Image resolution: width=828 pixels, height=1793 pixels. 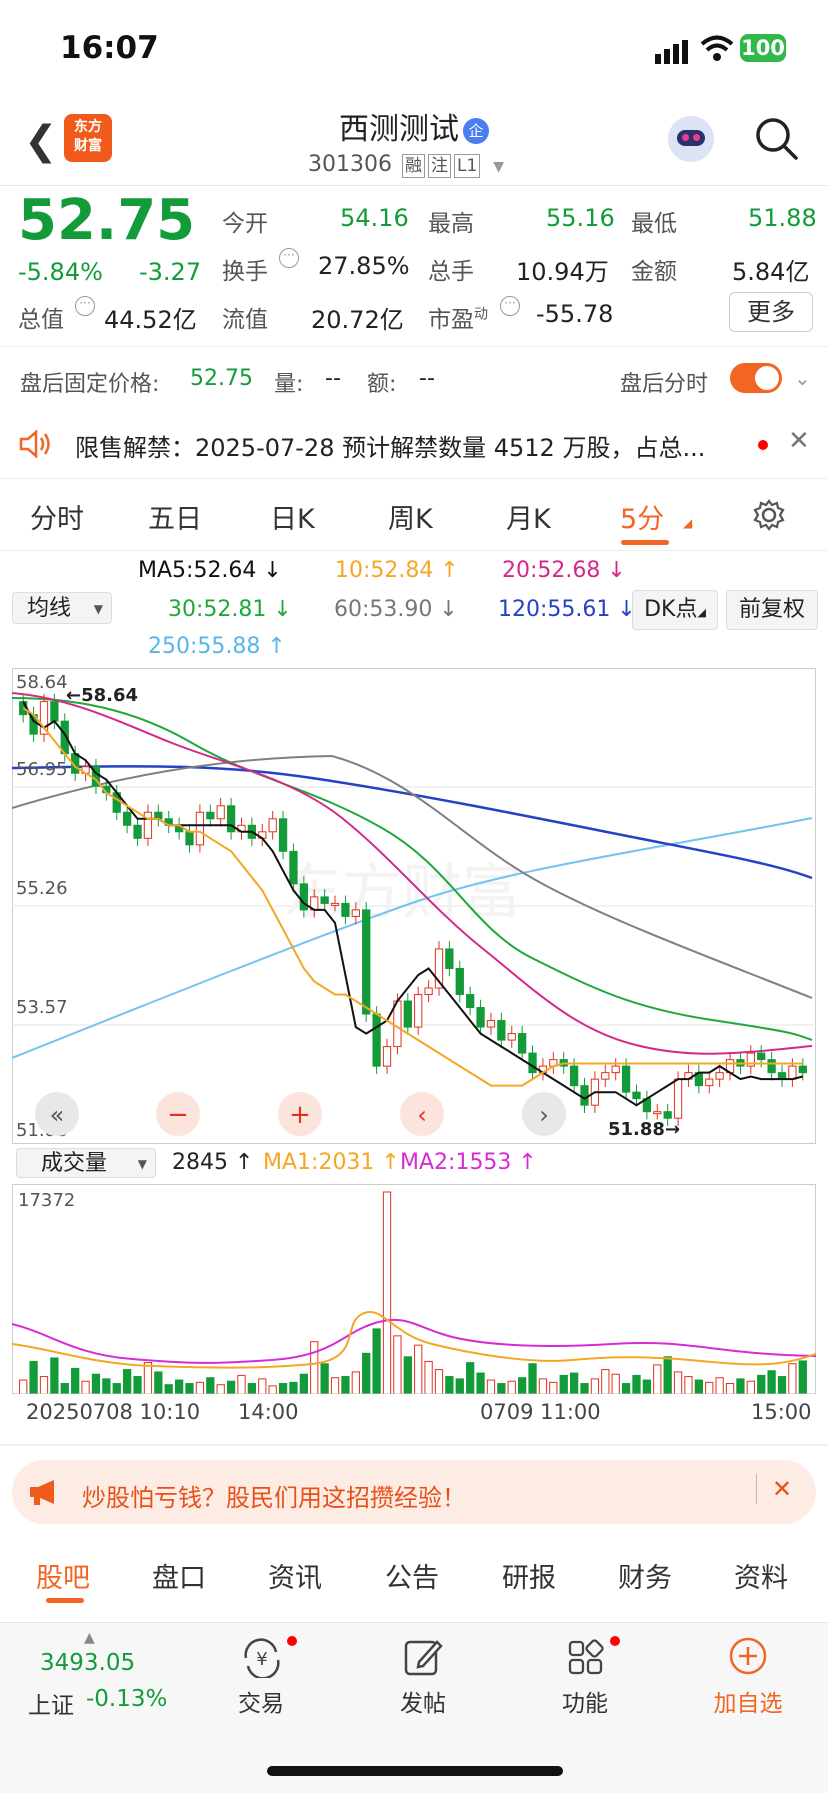 I want to click on afterhours-vol: --, so click(x=333, y=378).